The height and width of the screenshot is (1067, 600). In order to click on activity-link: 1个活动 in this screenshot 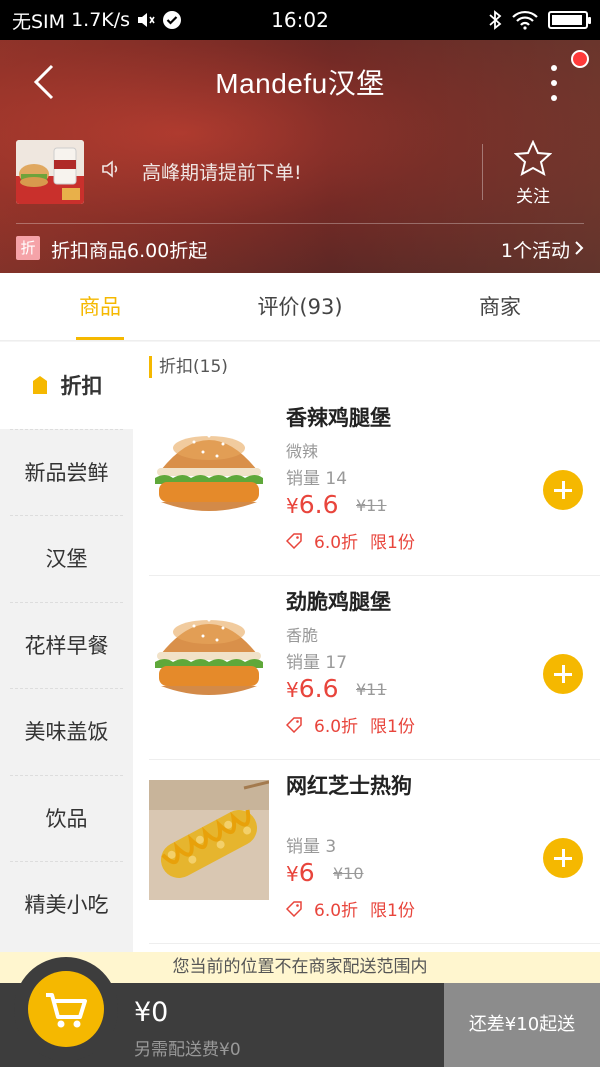, I will do `click(535, 249)`.